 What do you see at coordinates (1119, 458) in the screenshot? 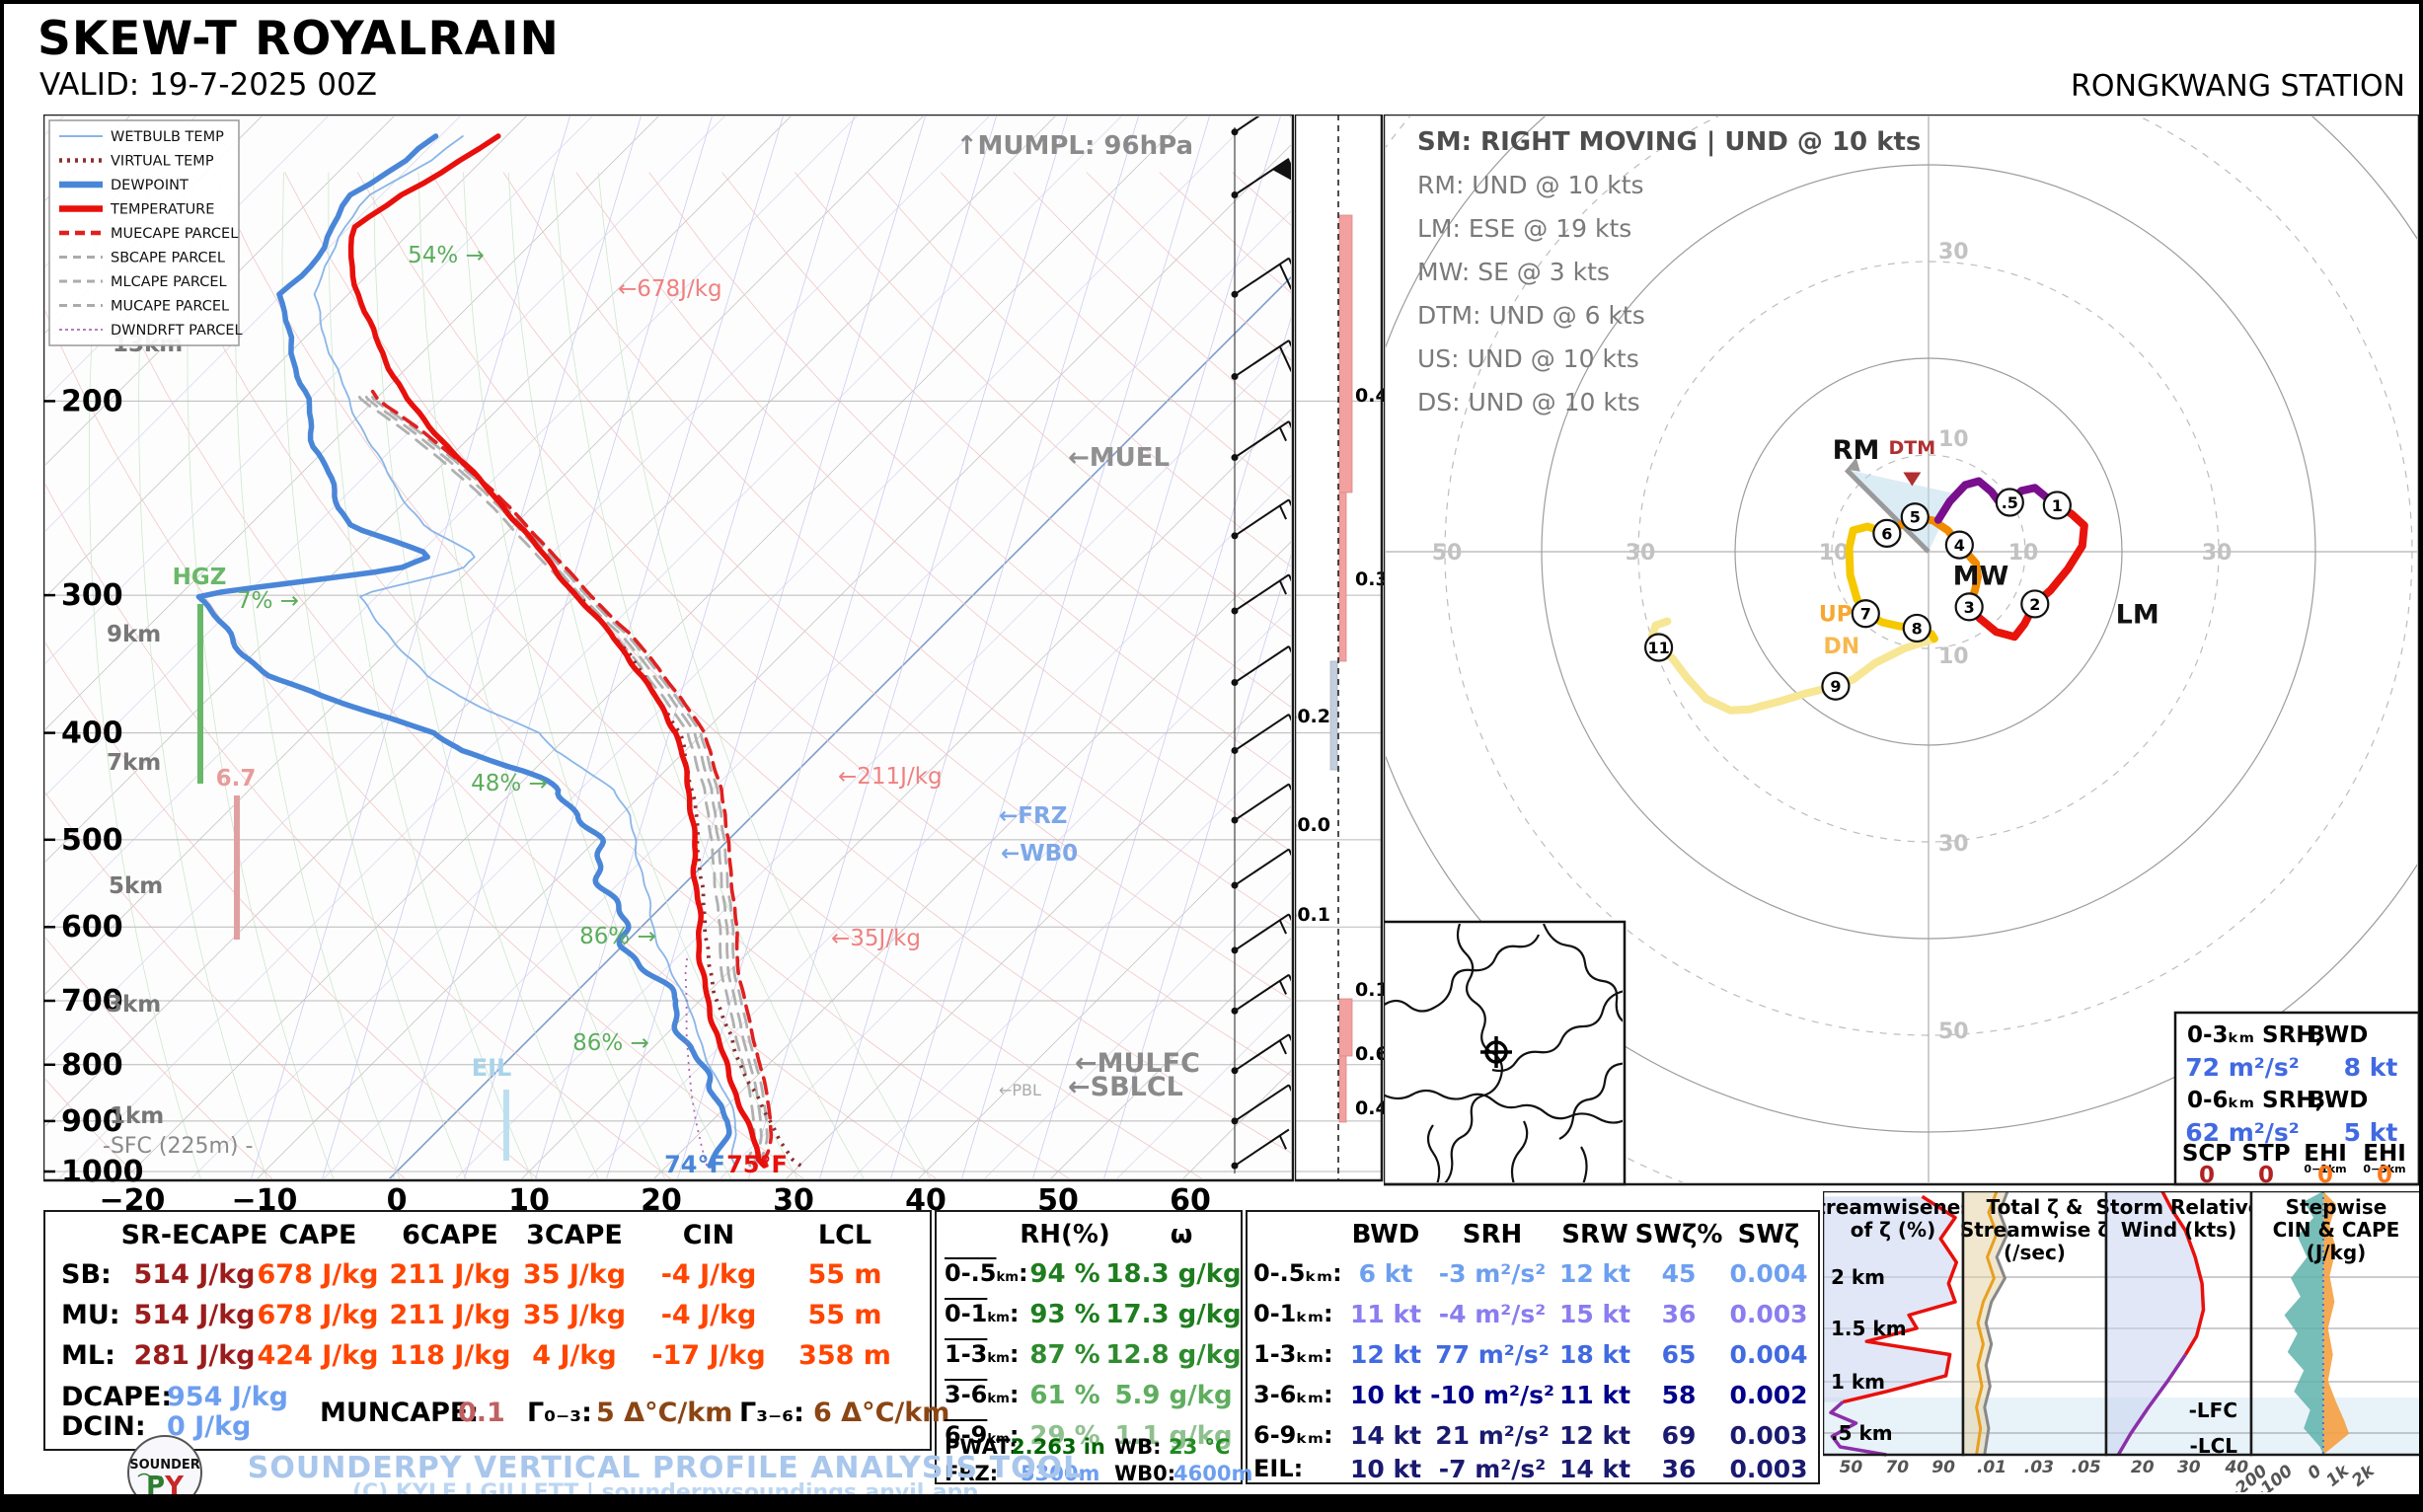
I see `muel-label: ←MUEL` at bounding box center [1119, 458].